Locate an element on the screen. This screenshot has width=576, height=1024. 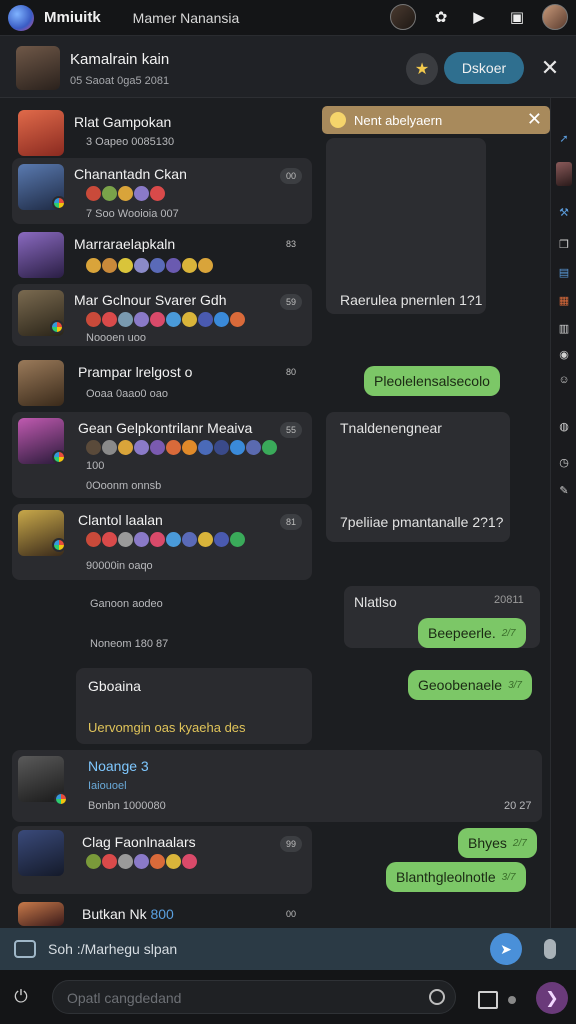
grid-icon: ▥ is located at coordinates (564, 328).